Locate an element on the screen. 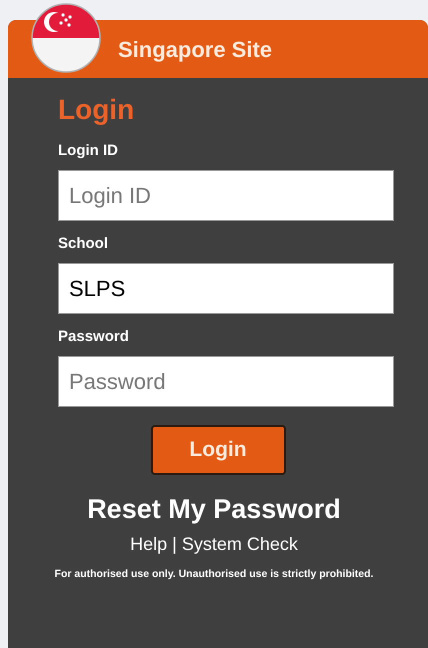 This screenshot has width=428, height=648. field-label: School is located at coordinates (84, 244).